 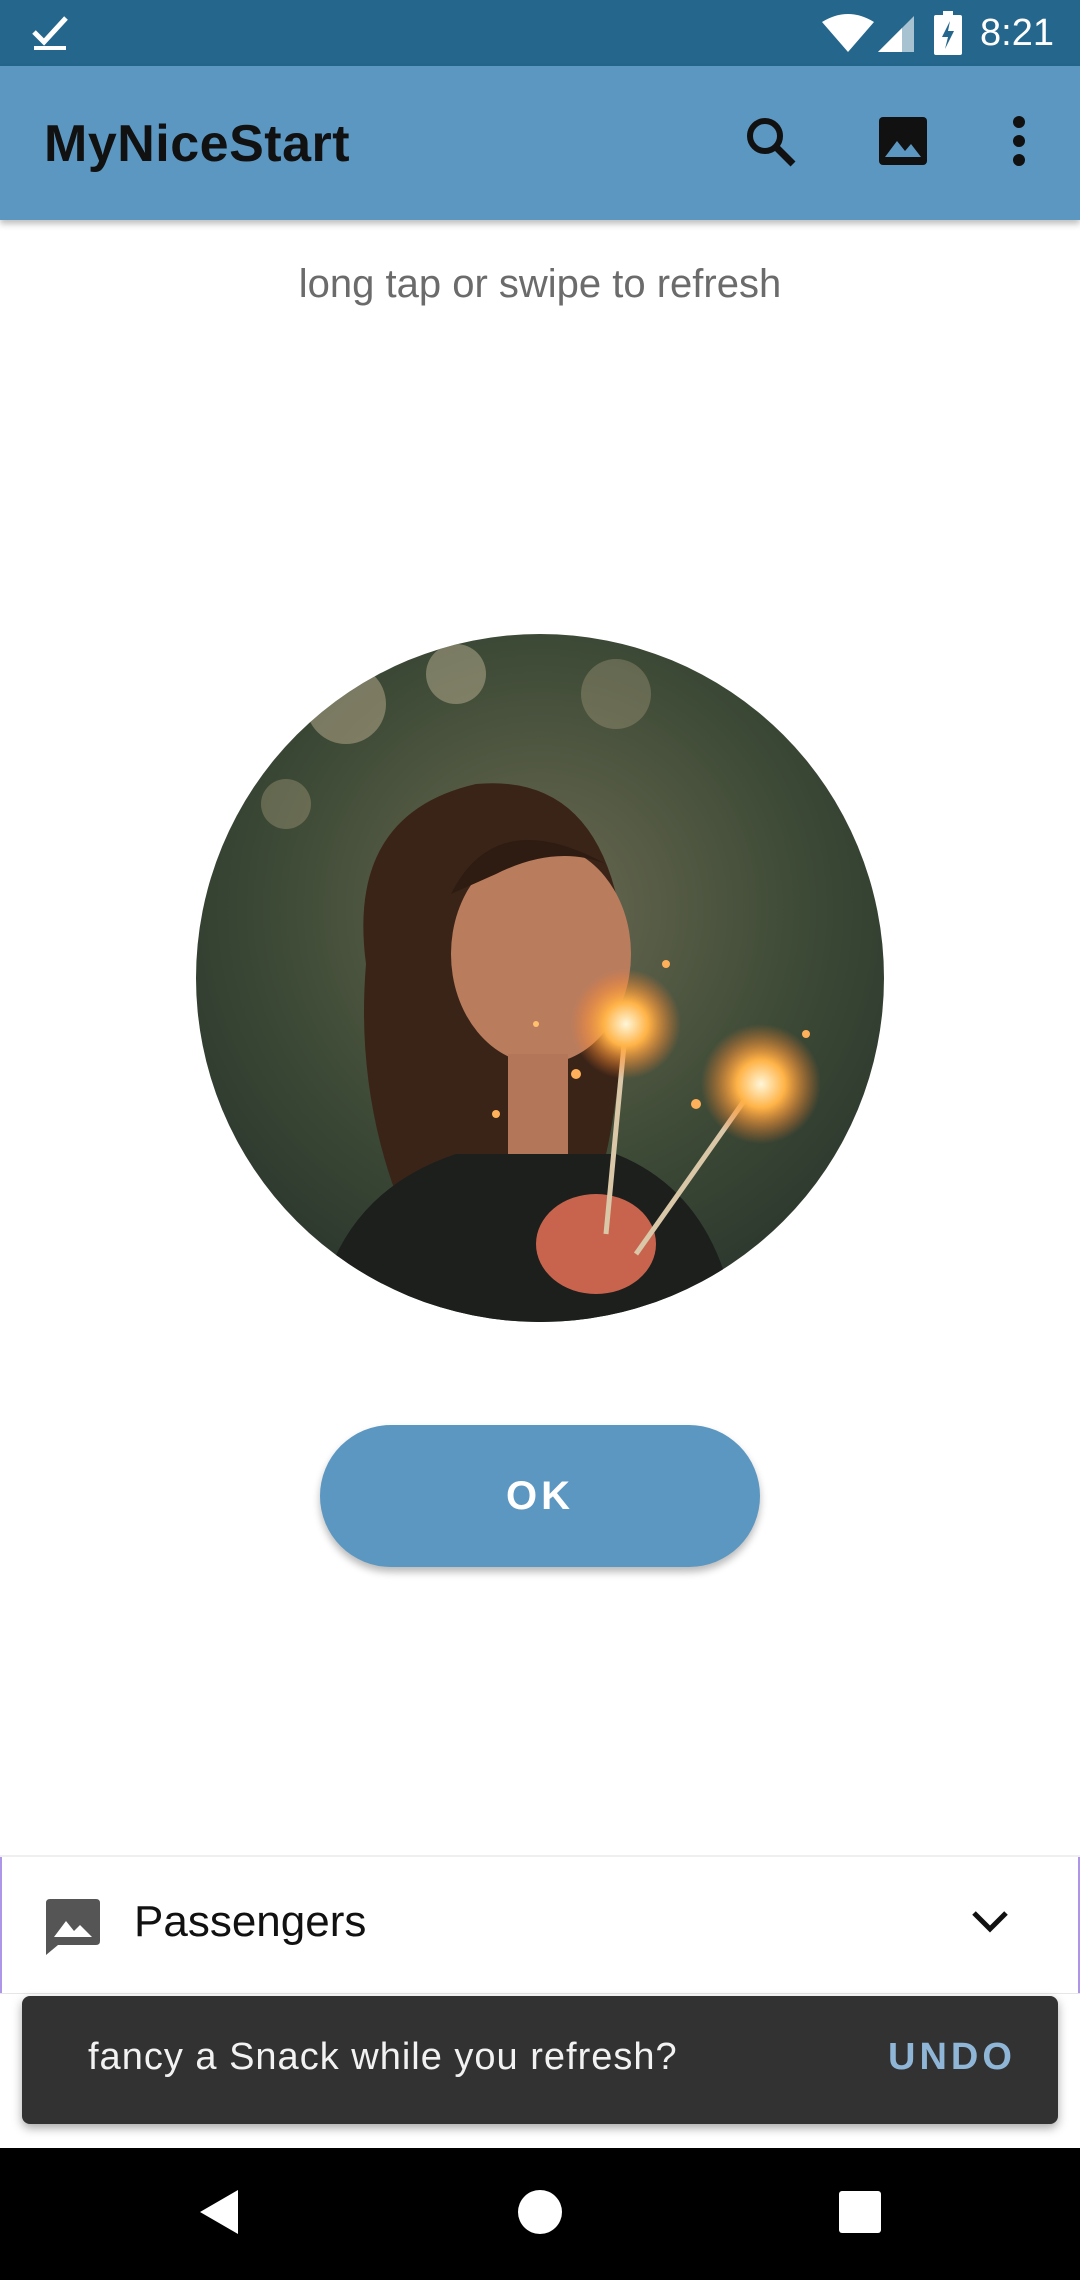 I want to click on ok-button: OK, so click(x=540, y=1496).